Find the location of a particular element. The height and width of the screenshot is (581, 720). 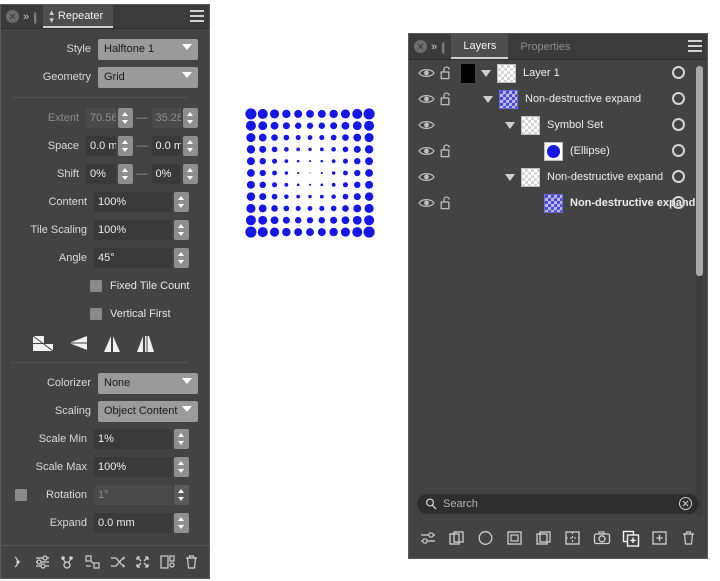

geometry-dropdown: Grid is located at coordinates (148, 77).